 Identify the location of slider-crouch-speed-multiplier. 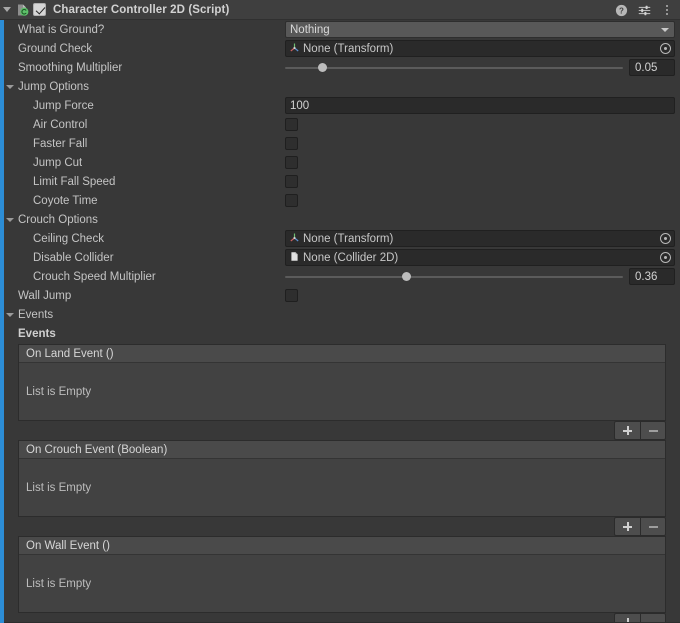
(454, 276).